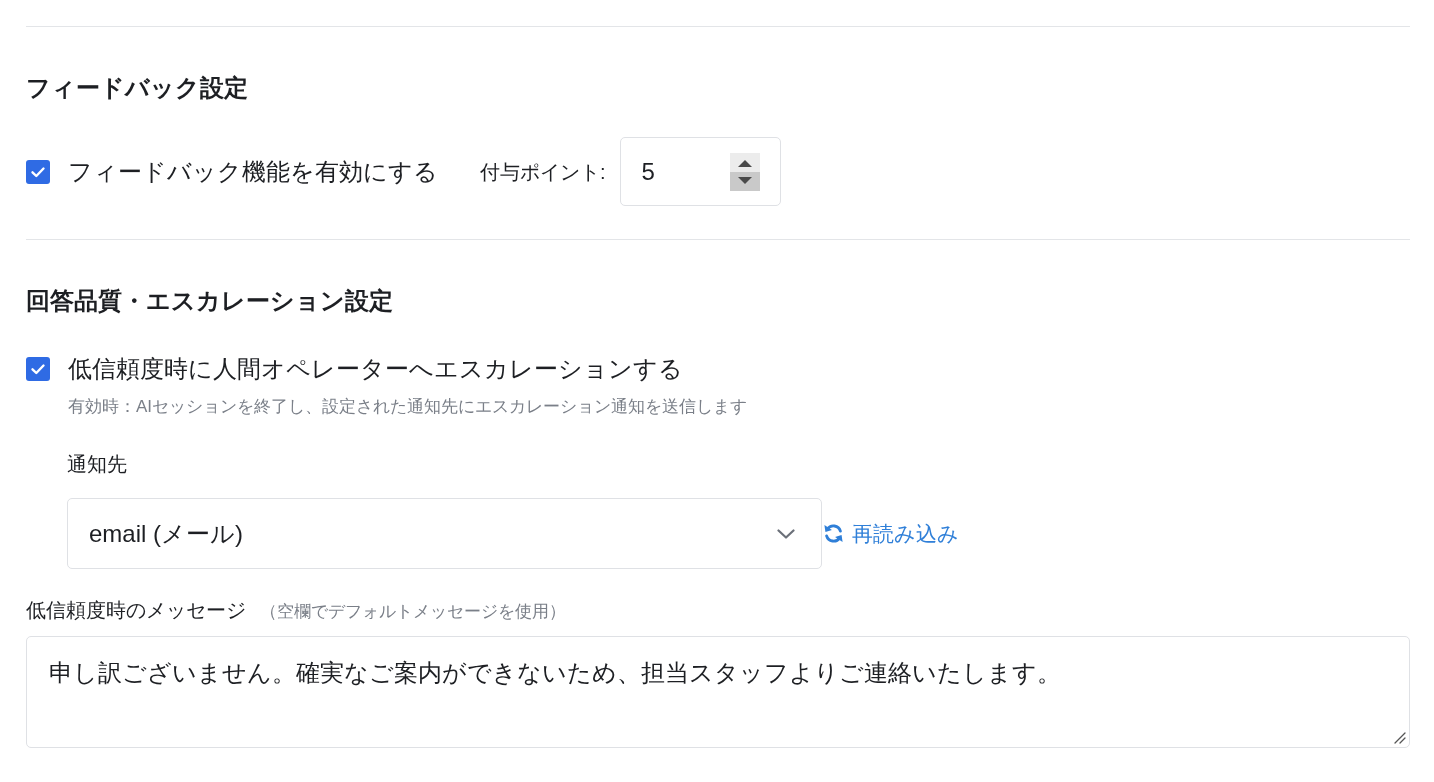 Image resolution: width=1434 pixels, height=782 pixels. I want to click on resize-grip-icon, so click(1400, 738).